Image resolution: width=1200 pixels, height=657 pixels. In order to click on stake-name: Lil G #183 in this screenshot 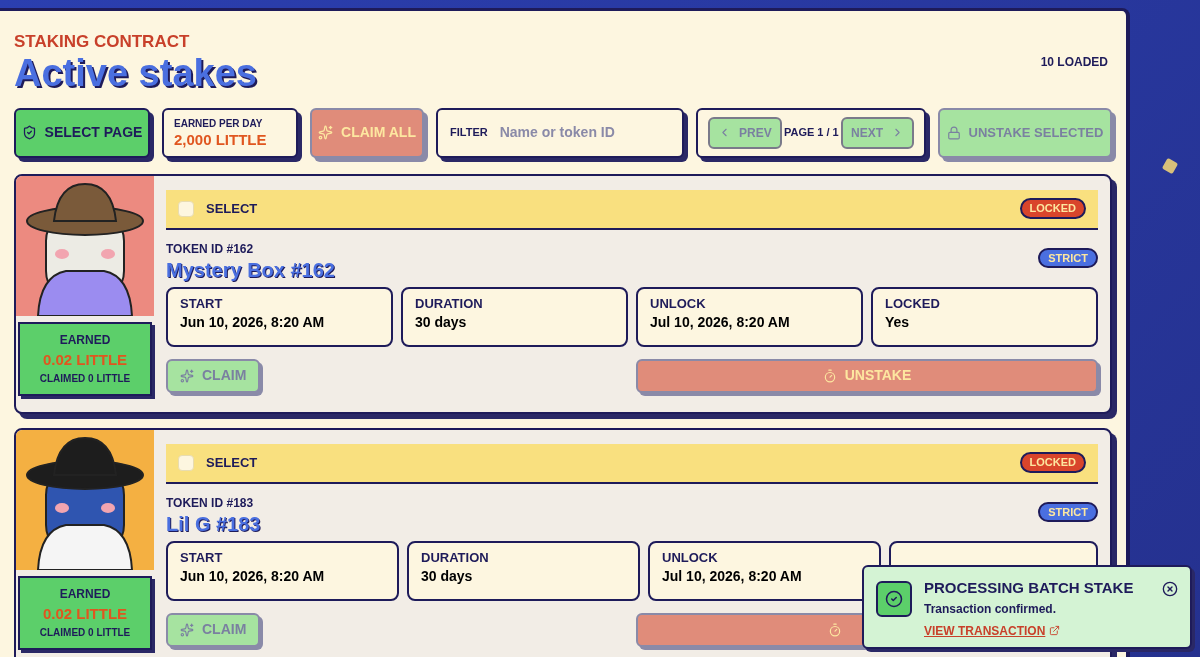, I will do `click(213, 524)`.